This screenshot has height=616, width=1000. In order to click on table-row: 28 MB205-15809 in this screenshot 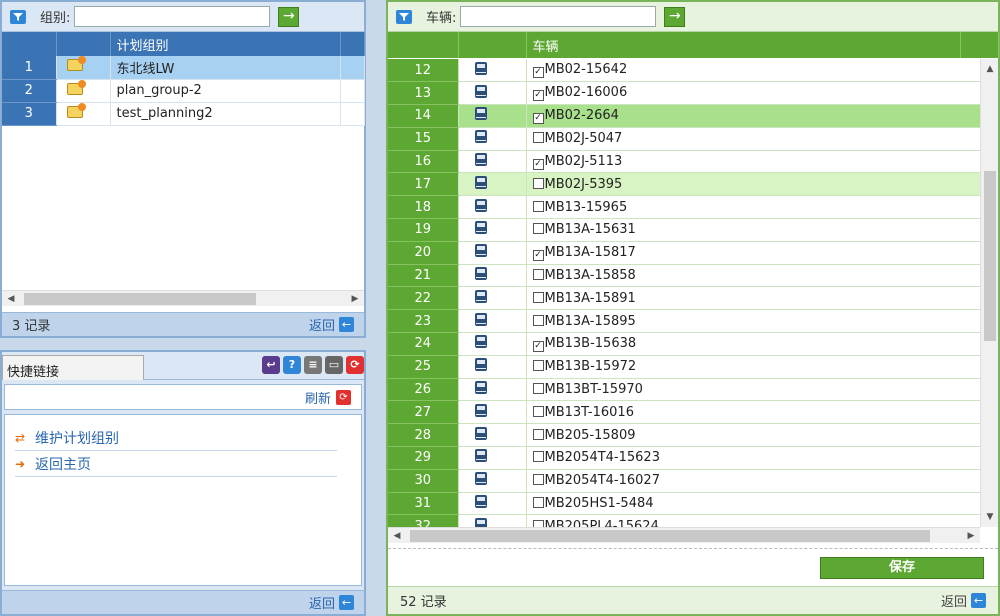, I will do `click(685, 435)`.